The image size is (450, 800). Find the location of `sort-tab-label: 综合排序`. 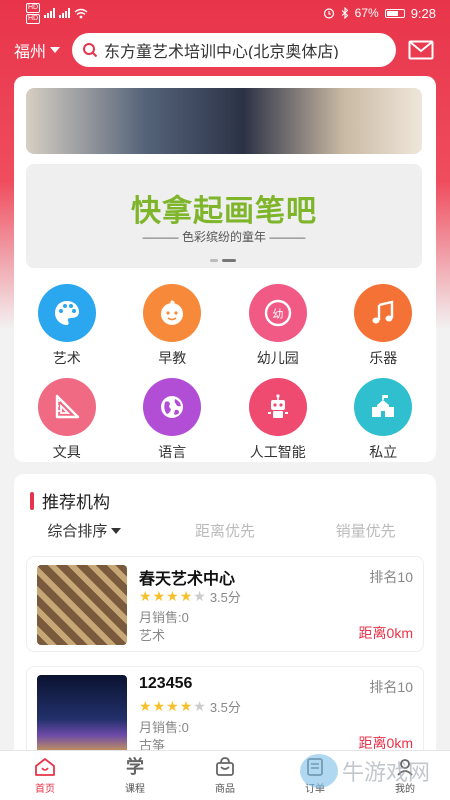

sort-tab-label: 综合排序 is located at coordinates (77, 531).